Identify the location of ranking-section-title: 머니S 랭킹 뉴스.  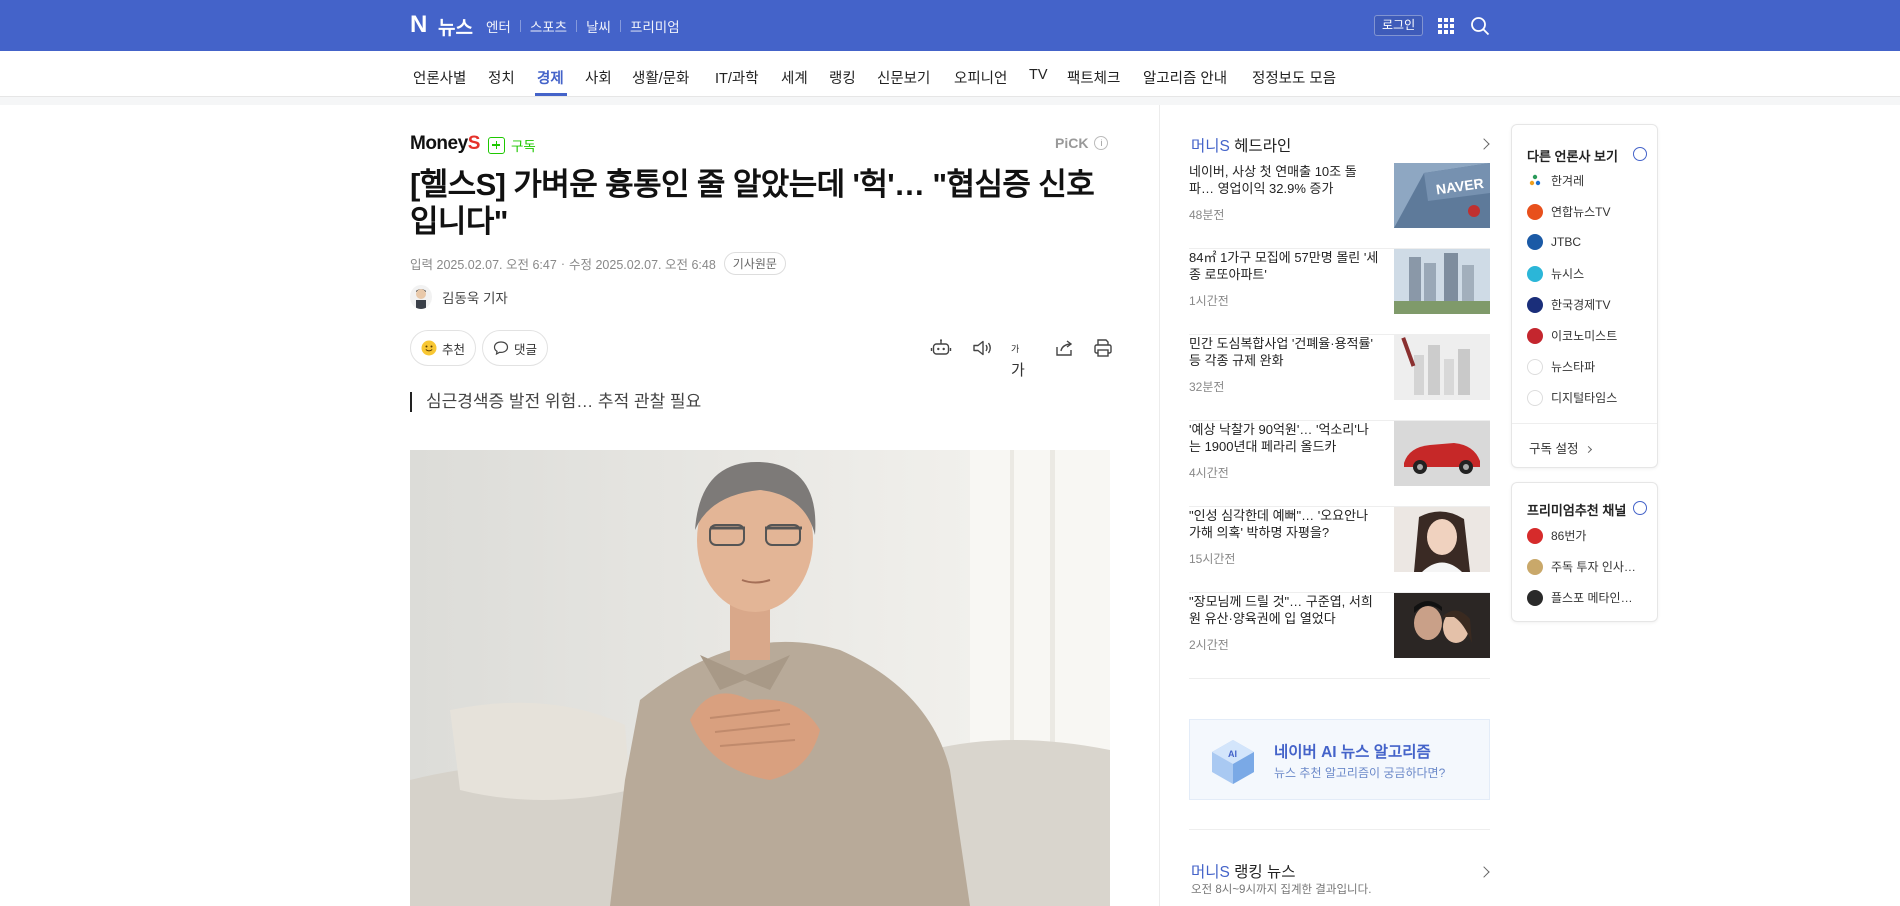
(1243, 871).